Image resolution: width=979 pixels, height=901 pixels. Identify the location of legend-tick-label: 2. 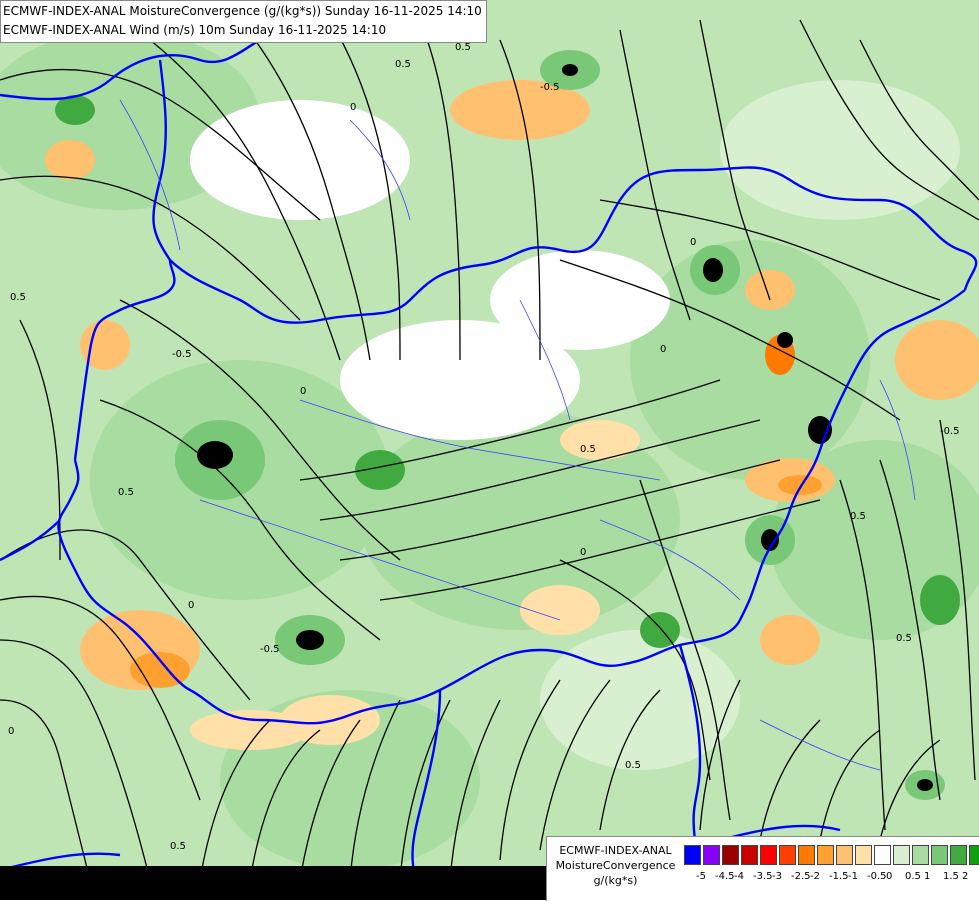
(965, 876).